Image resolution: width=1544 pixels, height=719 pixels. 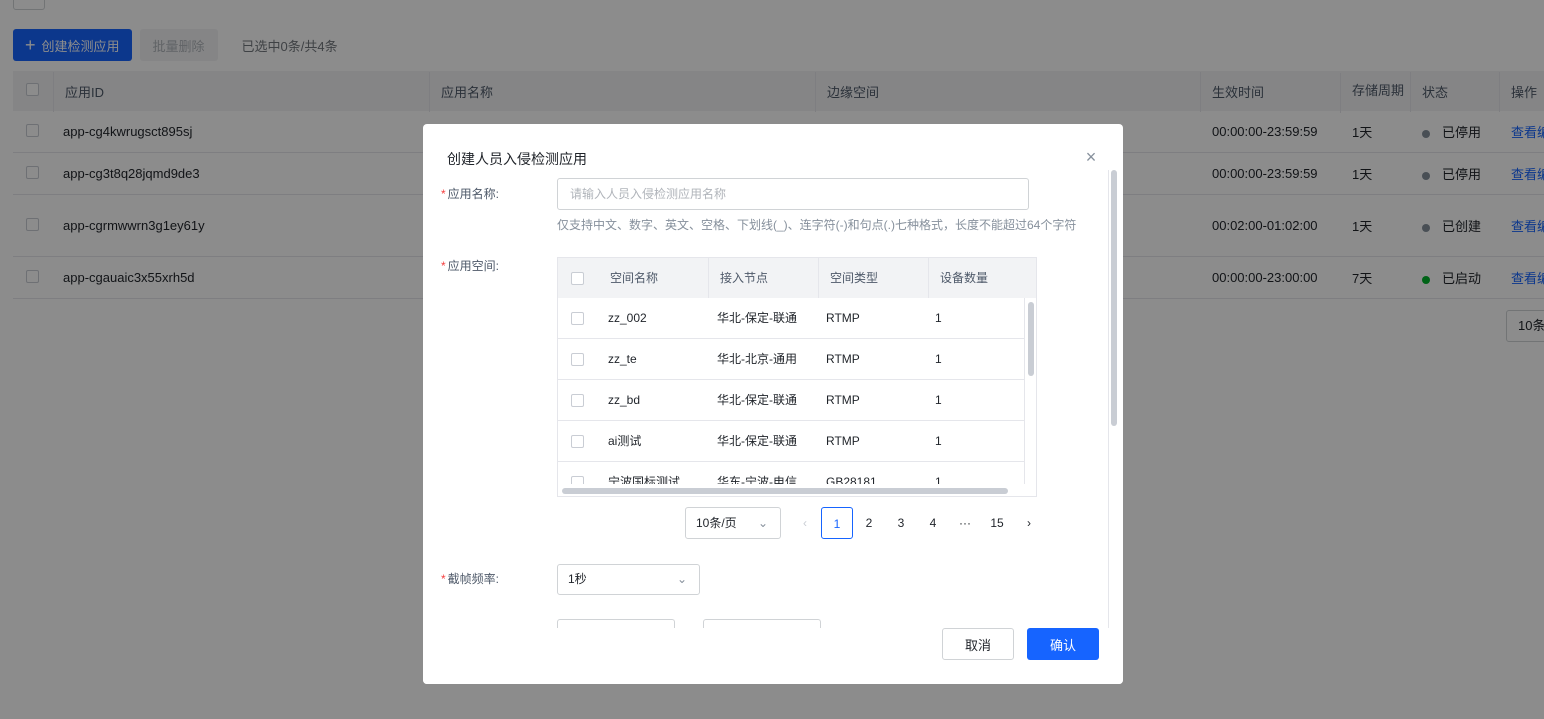 I want to click on modal-scroll-track, so click(x=1108, y=400).